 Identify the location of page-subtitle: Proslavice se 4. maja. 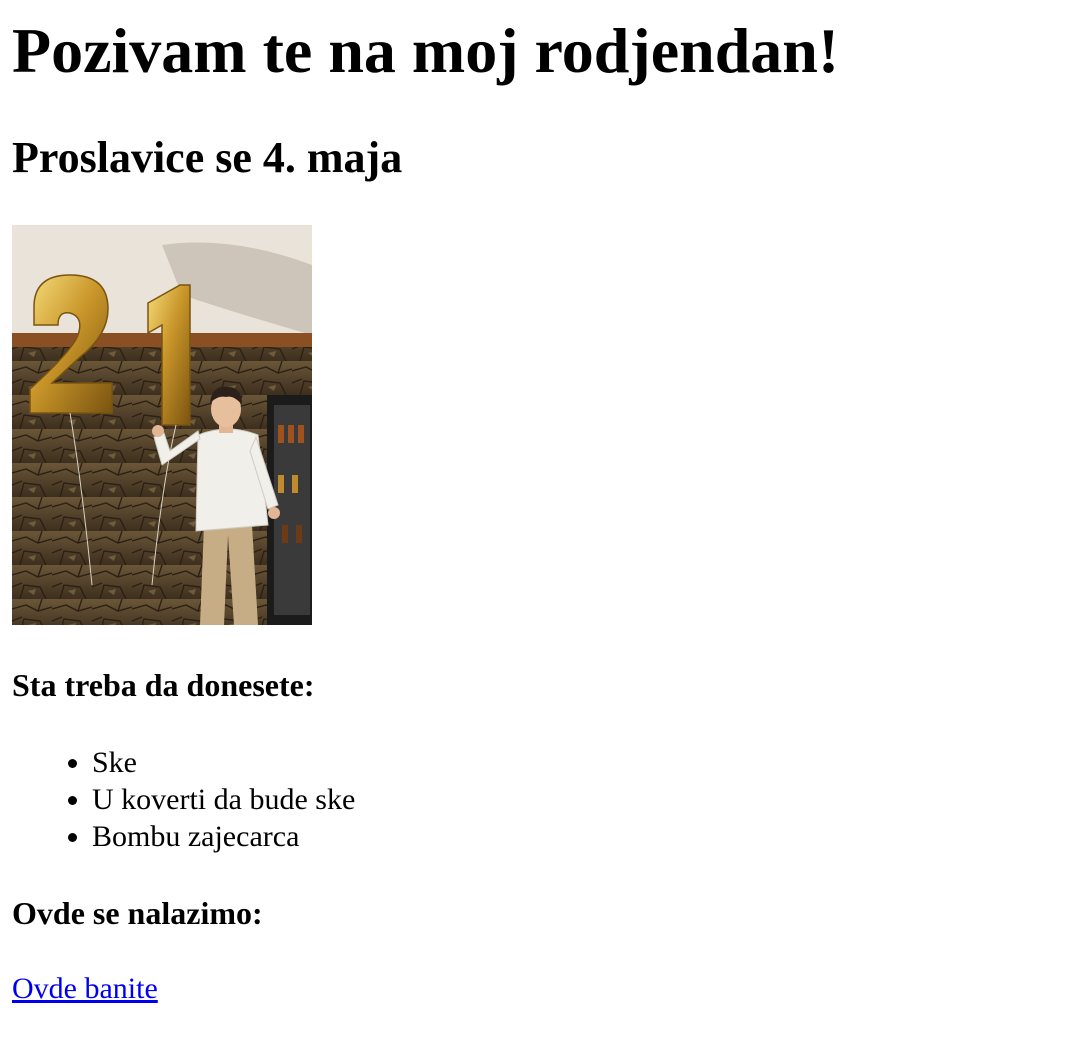
(207, 157).